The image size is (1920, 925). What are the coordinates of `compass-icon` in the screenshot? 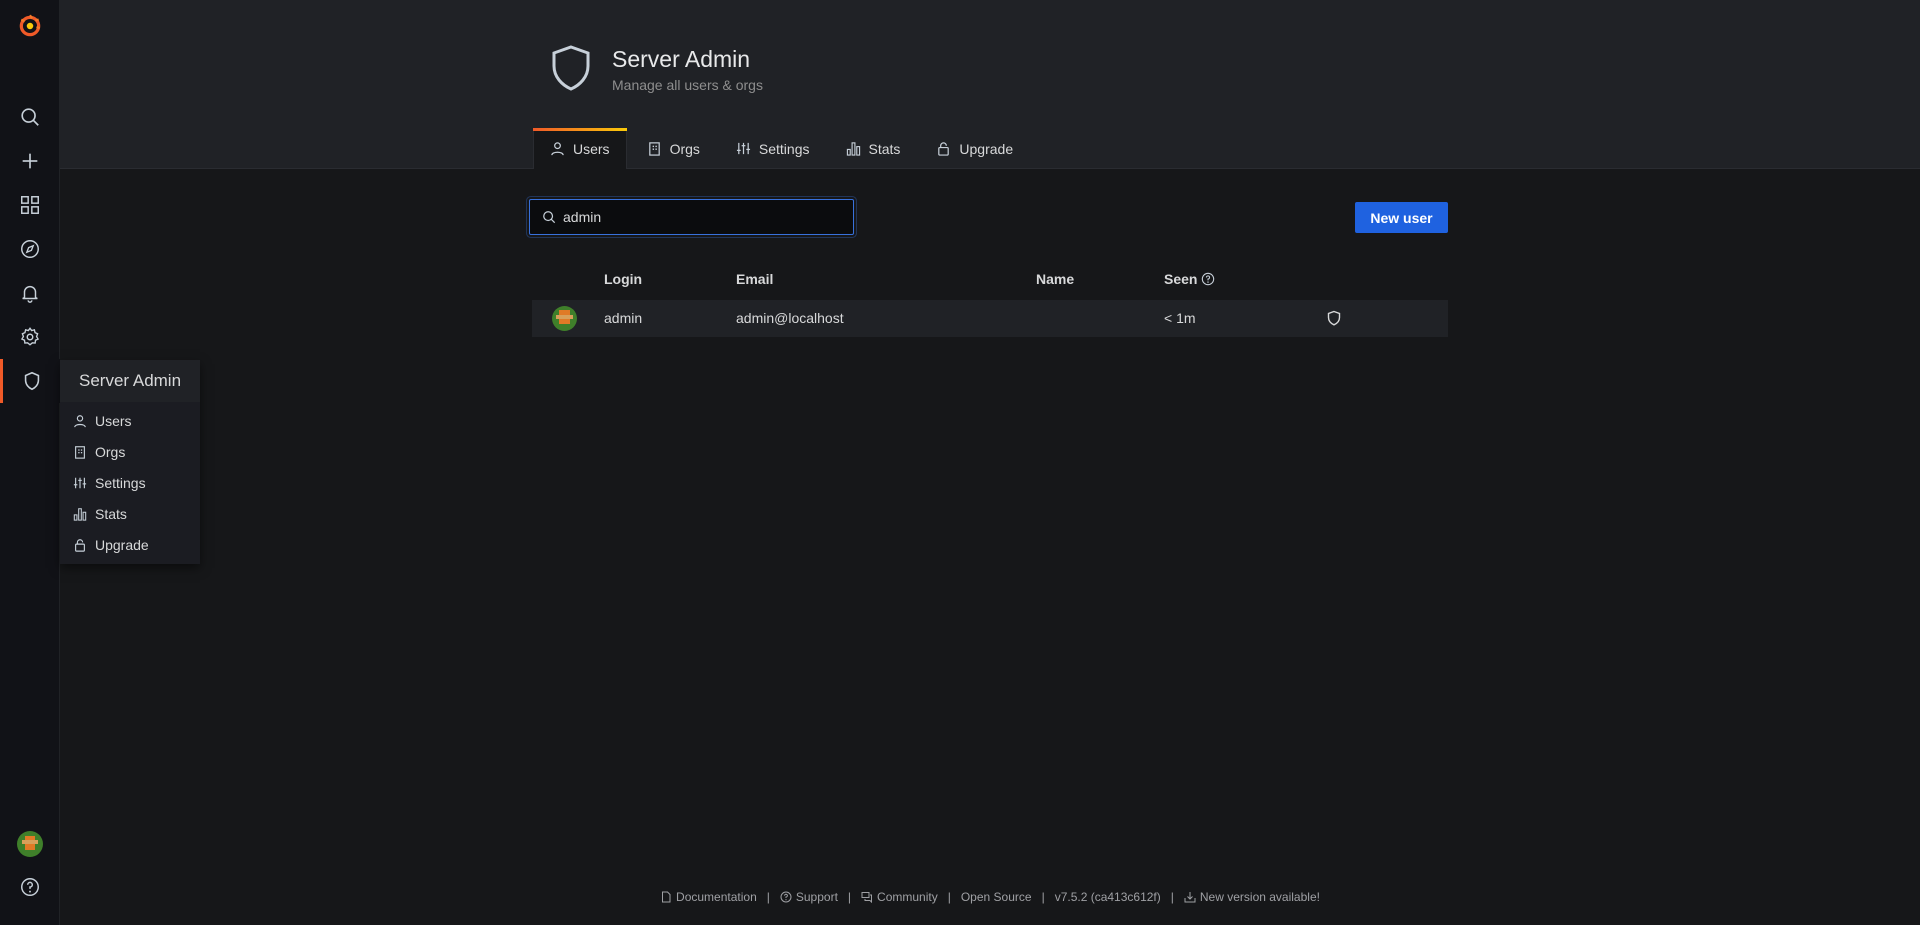 It's located at (30, 249).